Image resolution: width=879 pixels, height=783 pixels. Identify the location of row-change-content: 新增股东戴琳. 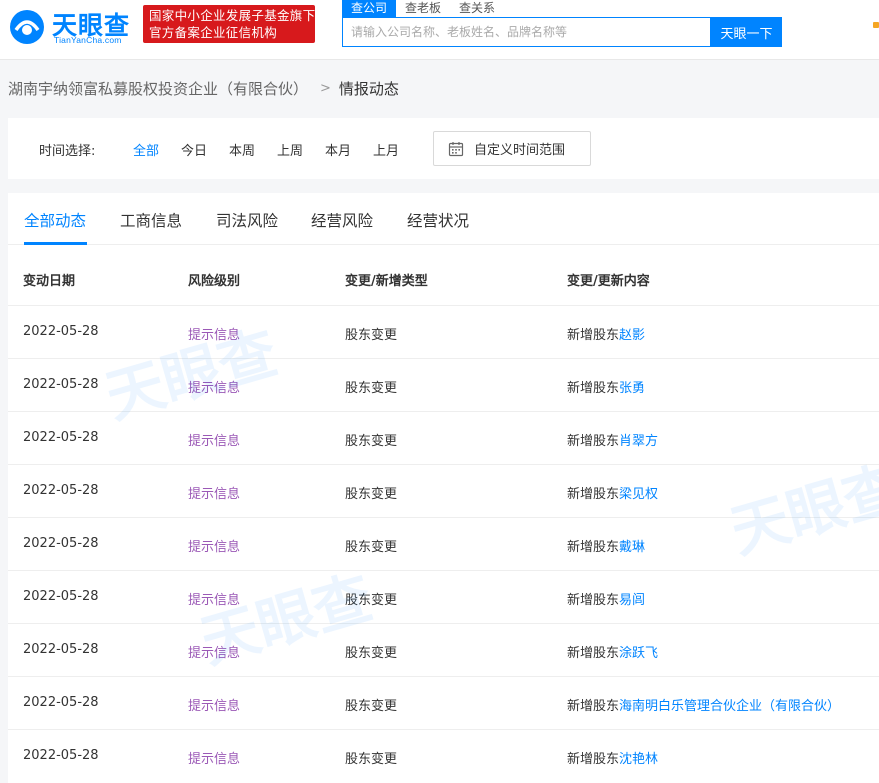
(606, 545).